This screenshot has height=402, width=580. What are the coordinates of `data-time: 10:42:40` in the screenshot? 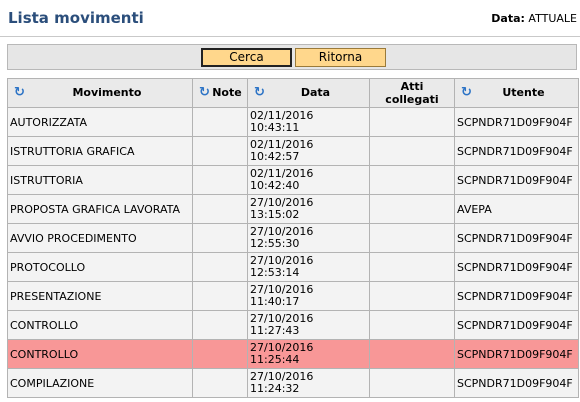 It's located at (275, 185).